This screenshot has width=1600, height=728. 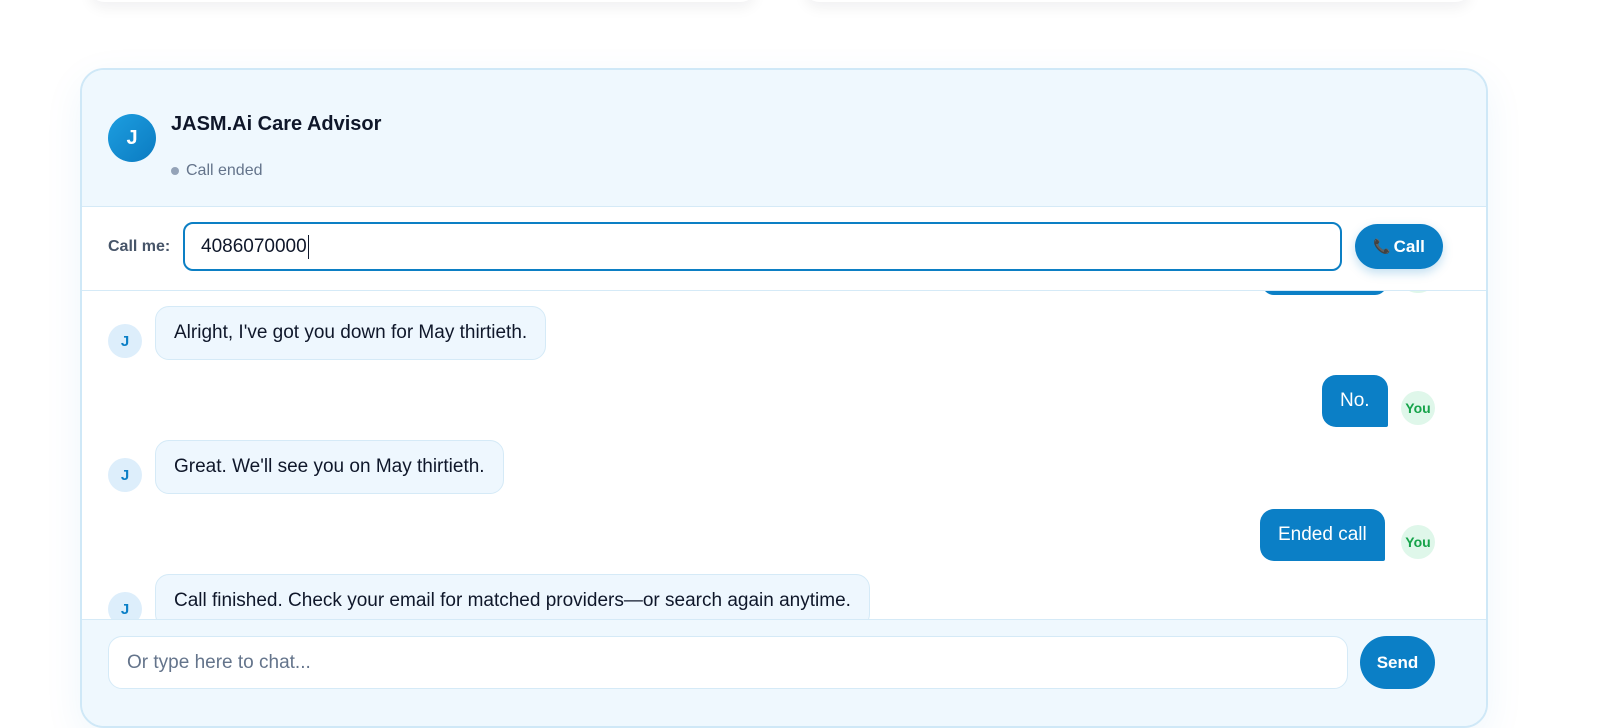 I want to click on user-message-bubble: No., so click(x=1355, y=401).